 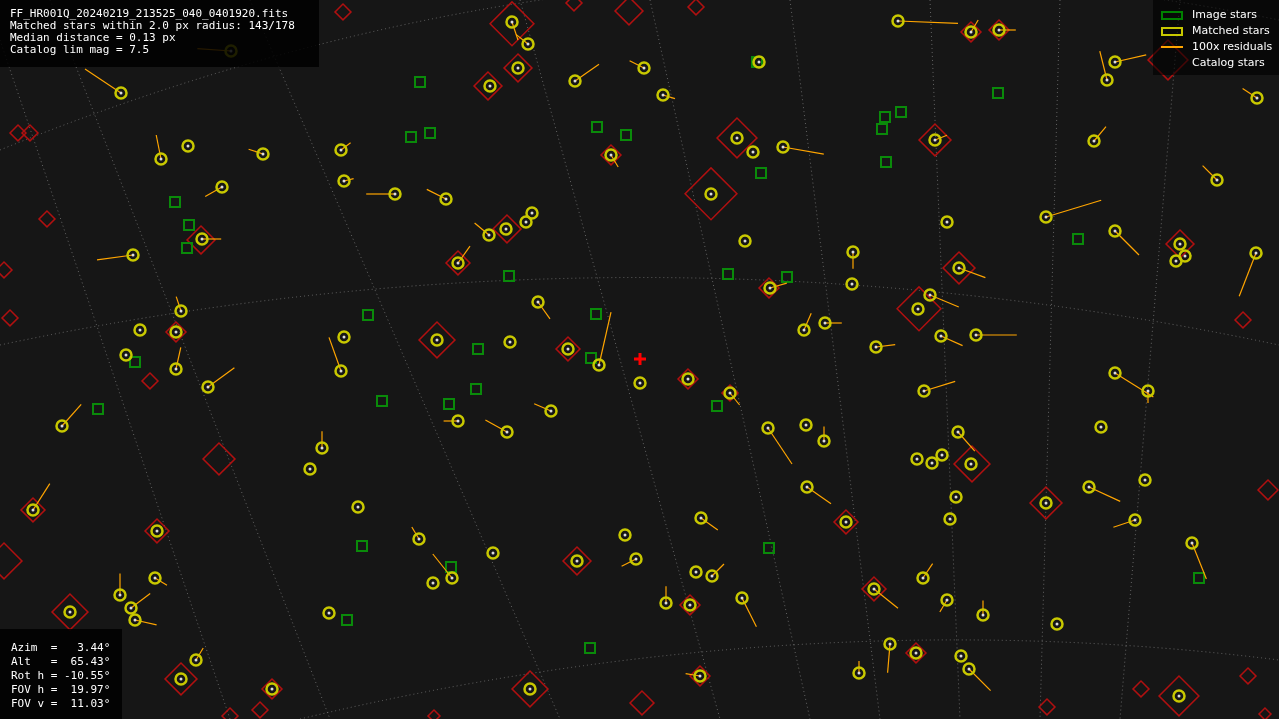 What do you see at coordinates (61, 690) in the screenshot?
I see `pointing-text: FOV h = 19.97°` at bounding box center [61, 690].